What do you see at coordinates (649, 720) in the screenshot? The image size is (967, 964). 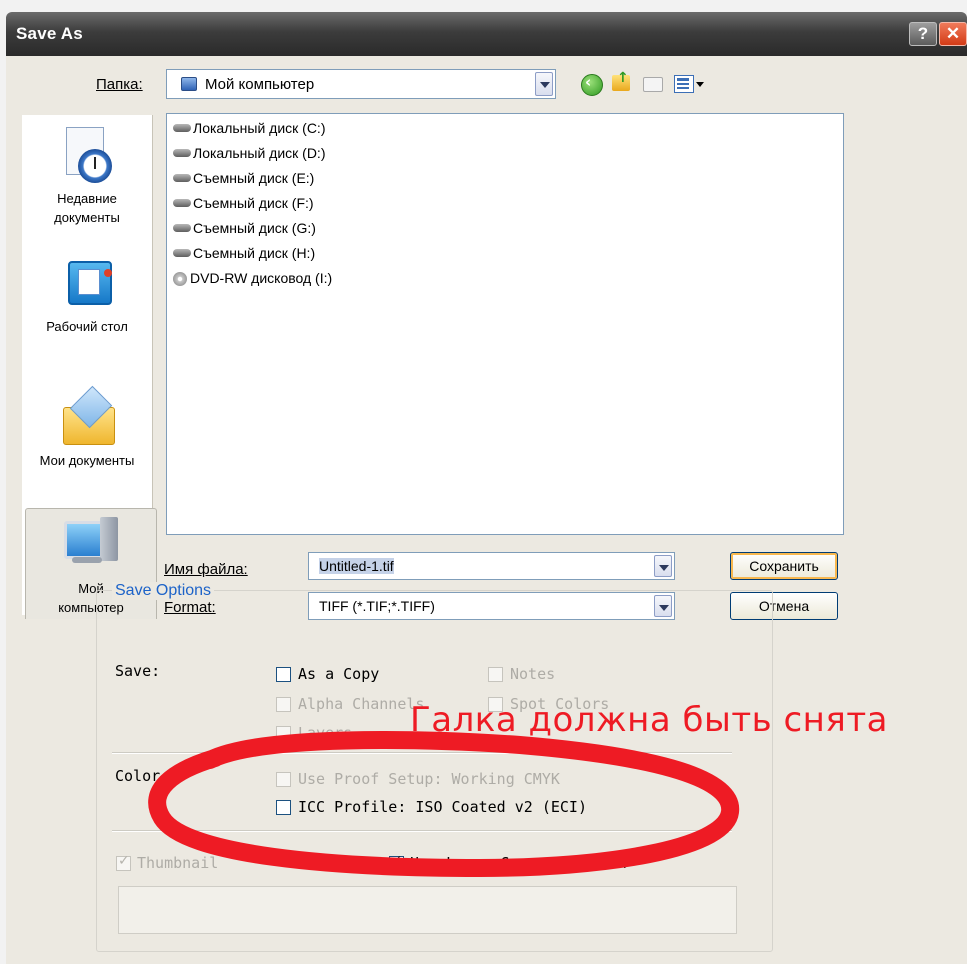 I see `annotation-text: Галка должна быть снята` at bounding box center [649, 720].